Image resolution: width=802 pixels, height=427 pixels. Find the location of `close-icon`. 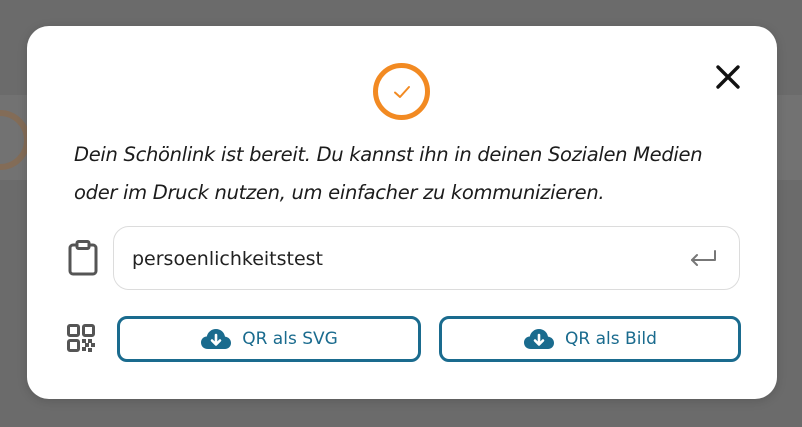

close-icon is located at coordinates (728, 77).